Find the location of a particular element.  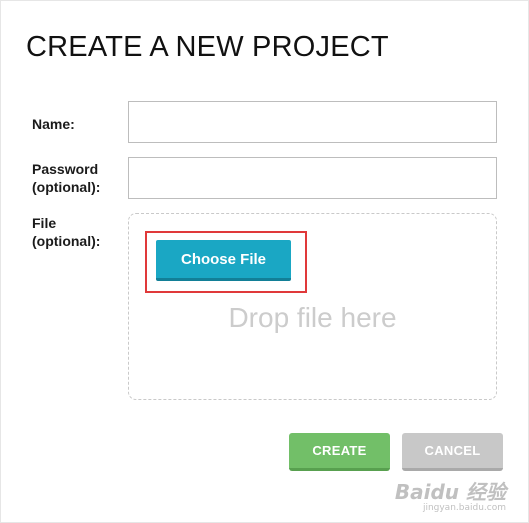

name-label: Name: is located at coordinates (53, 124).